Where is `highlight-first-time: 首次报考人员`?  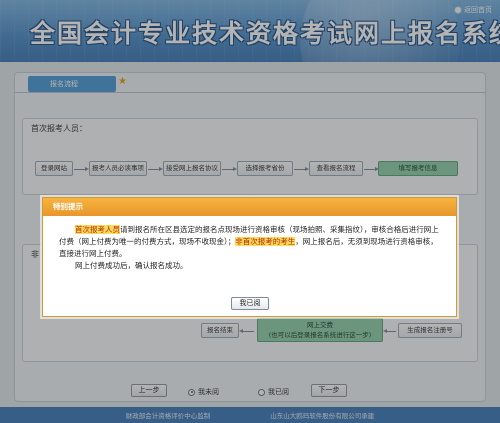 highlight-first-time: 首次报考人员 is located at coordinates (97, 229).